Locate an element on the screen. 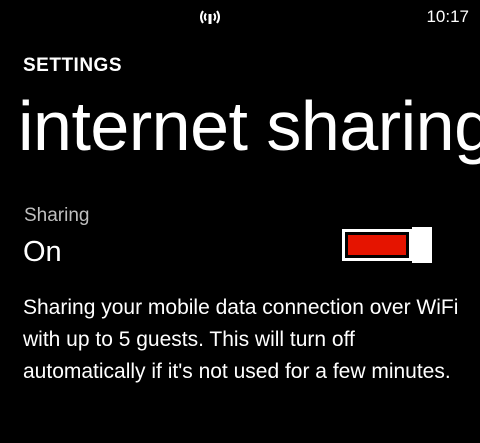 The height and width of the screenshot is (443, 480). toggle-fill is located at coordinates (377, 245).